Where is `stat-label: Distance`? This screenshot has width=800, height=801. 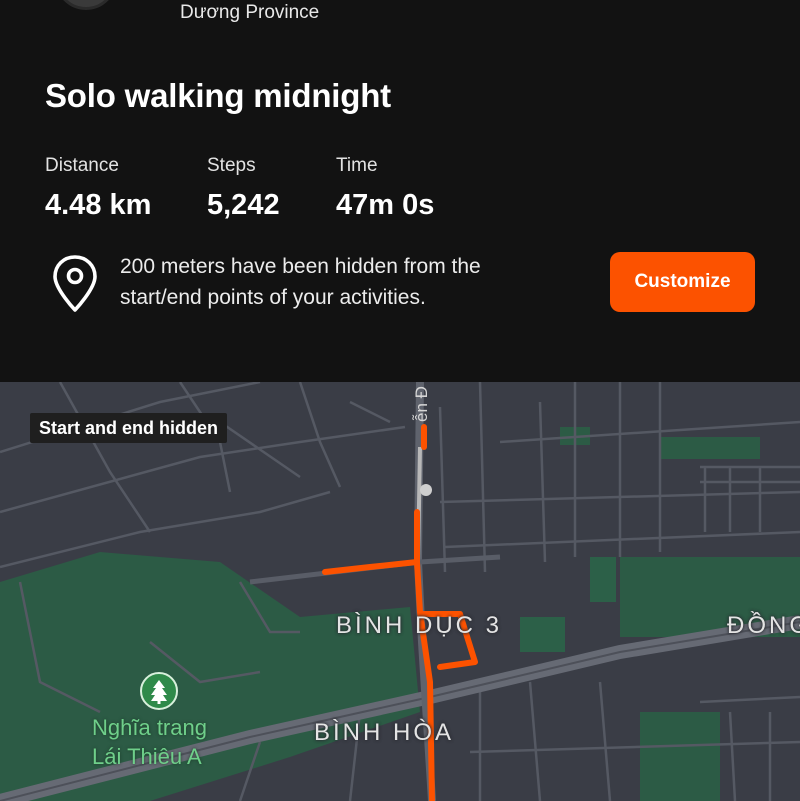 stat-label: Distance is located at coordinates (82, 165).